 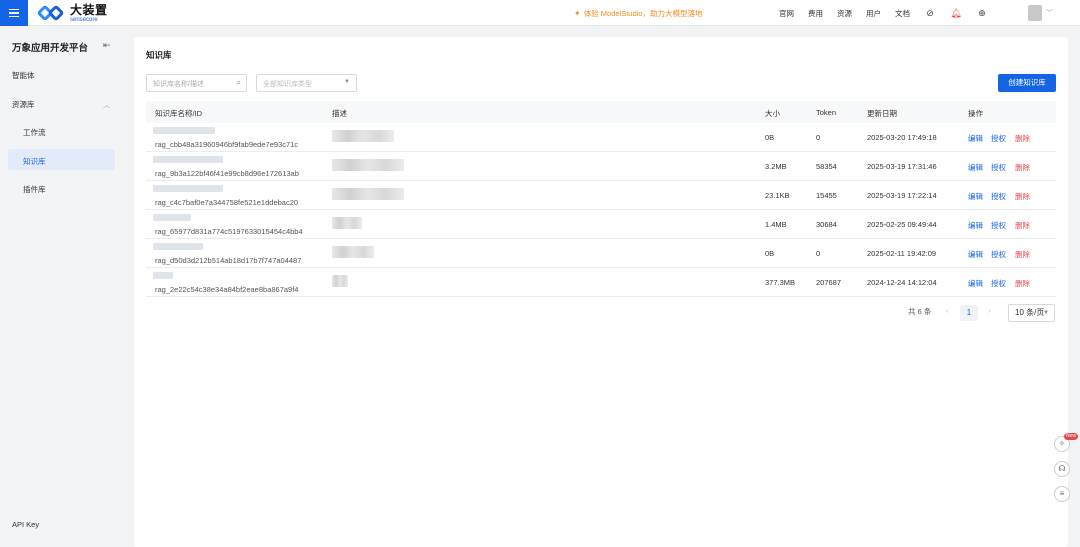 I want to click on kb-date: 2025-02-25 09:49:44, so click(x=902, y=224).